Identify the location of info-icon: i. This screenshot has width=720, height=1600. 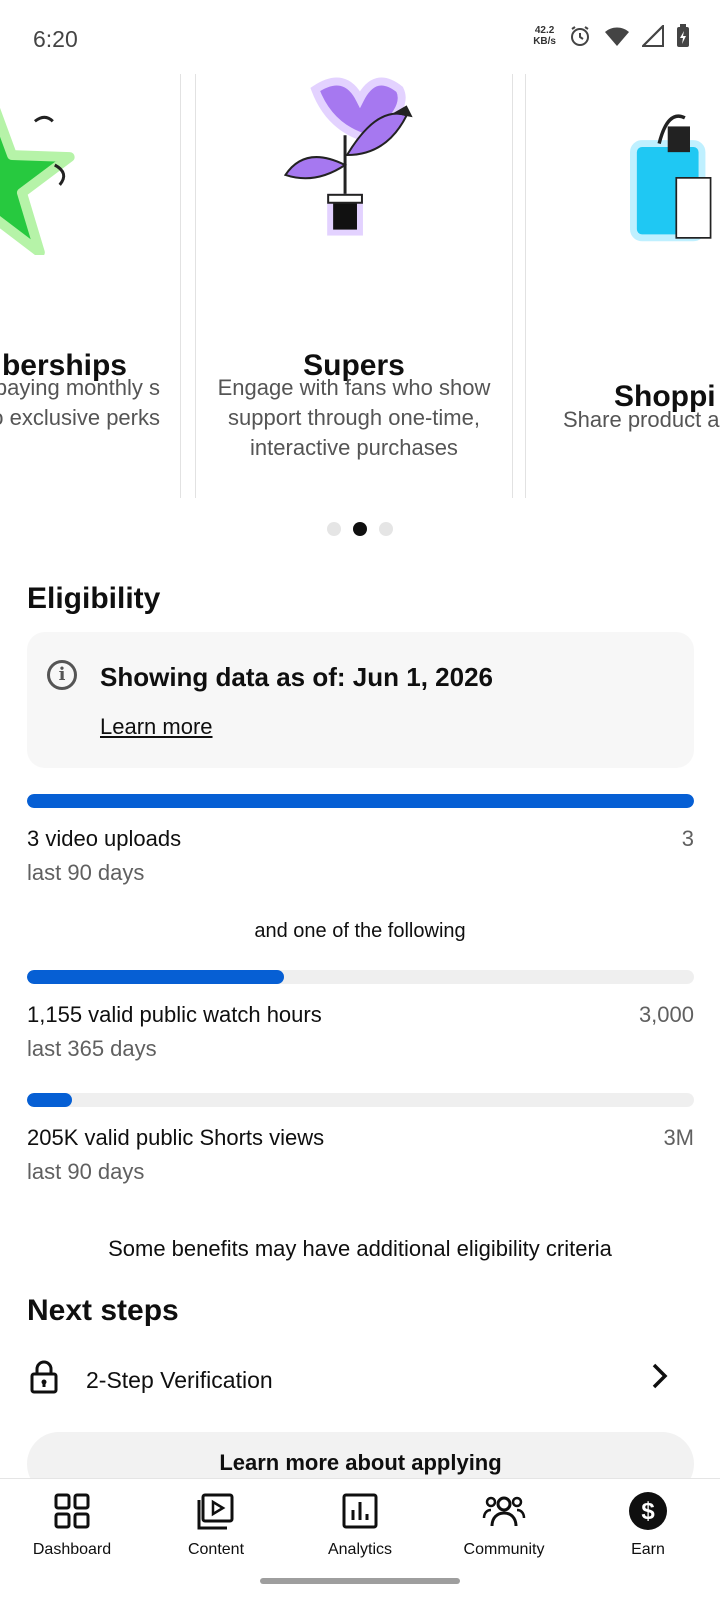
(62, 675).